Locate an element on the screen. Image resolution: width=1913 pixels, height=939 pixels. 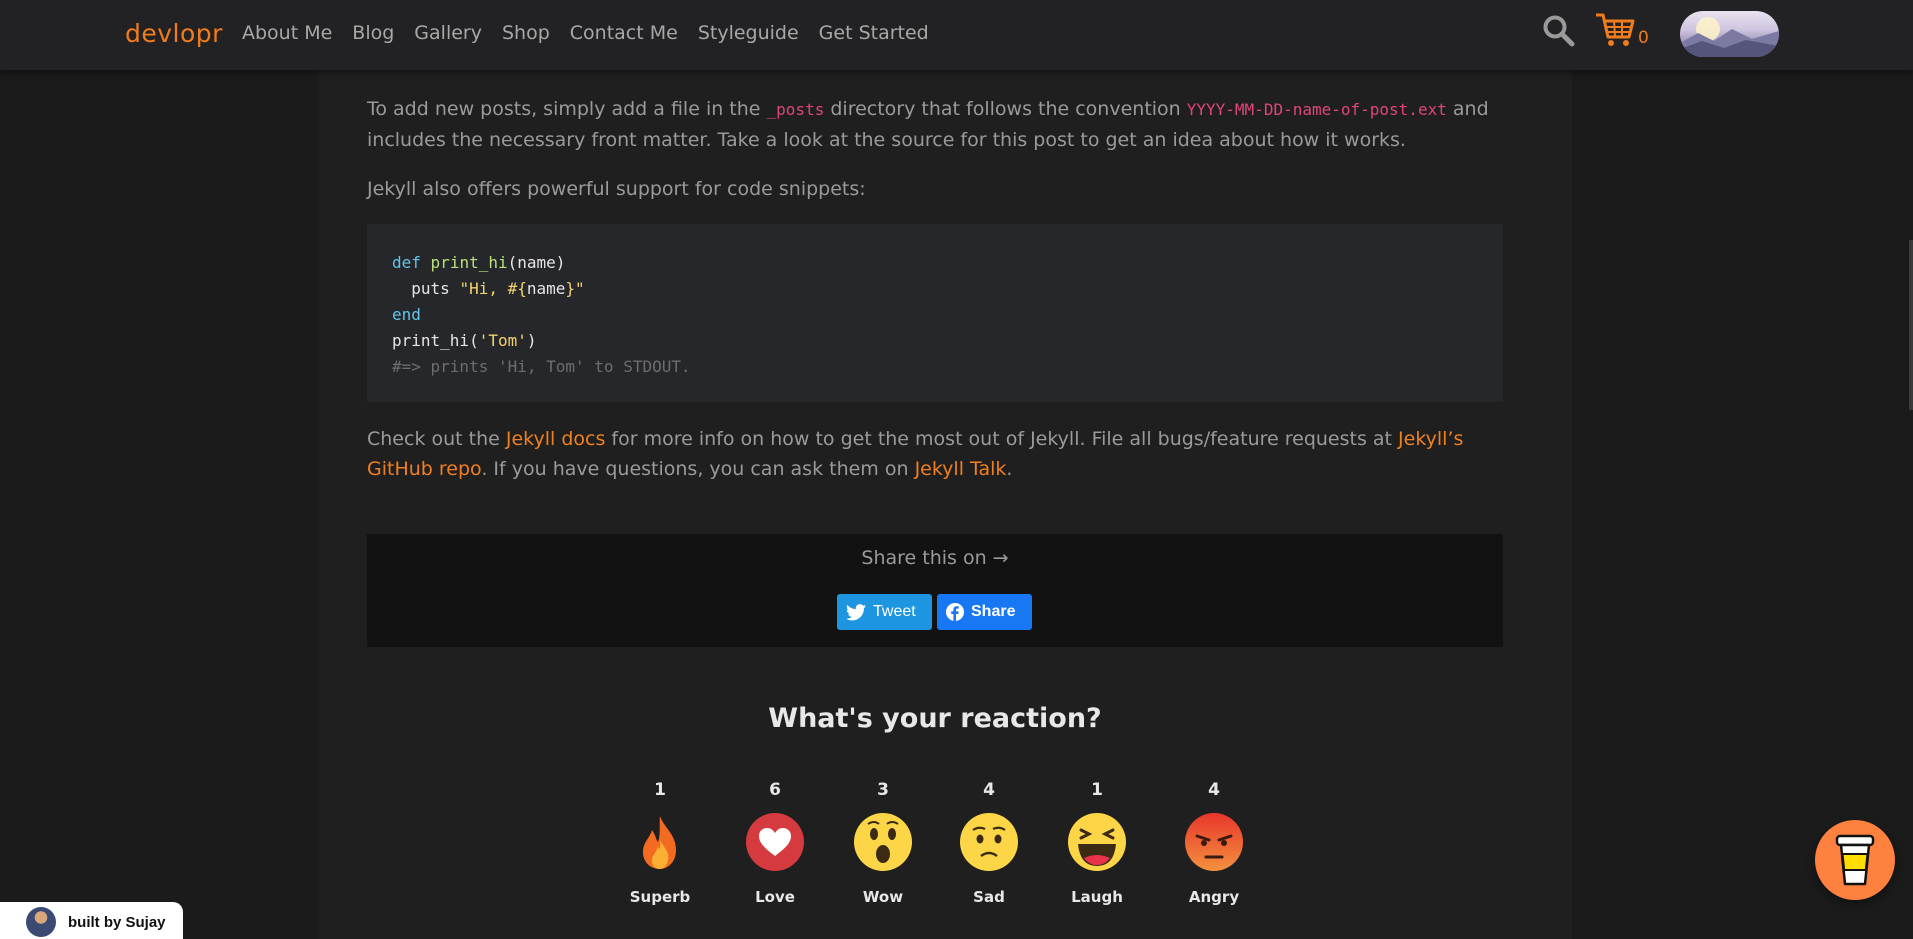
inline-code-convention: YYYY-MM-DD-name-of-post.ext is located at coordinates (1316, 109).